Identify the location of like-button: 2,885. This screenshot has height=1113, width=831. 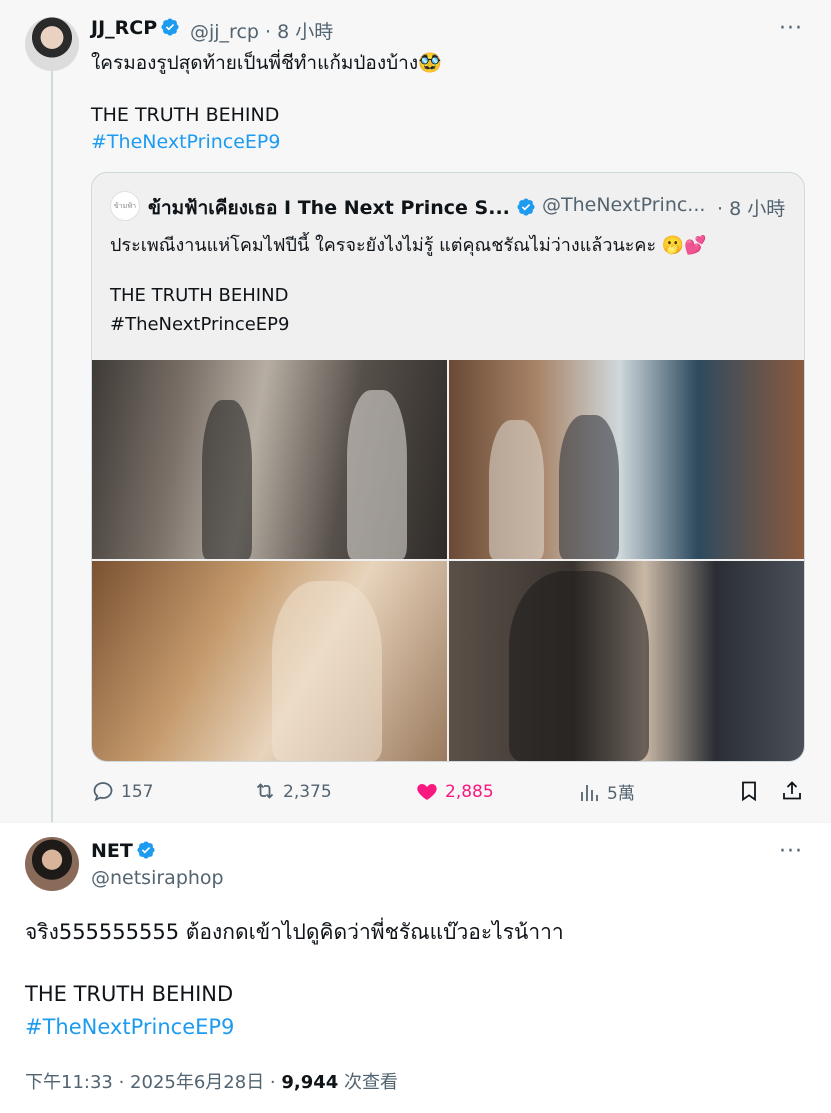
(454, 791).